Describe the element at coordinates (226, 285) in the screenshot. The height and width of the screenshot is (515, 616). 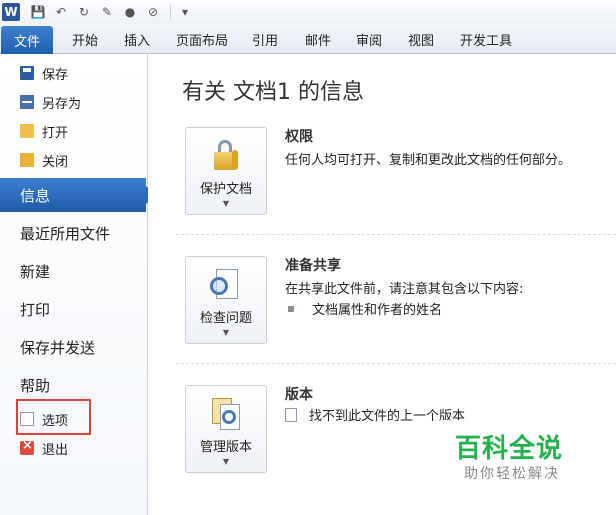
I see `inspect-document-icon` at that location.